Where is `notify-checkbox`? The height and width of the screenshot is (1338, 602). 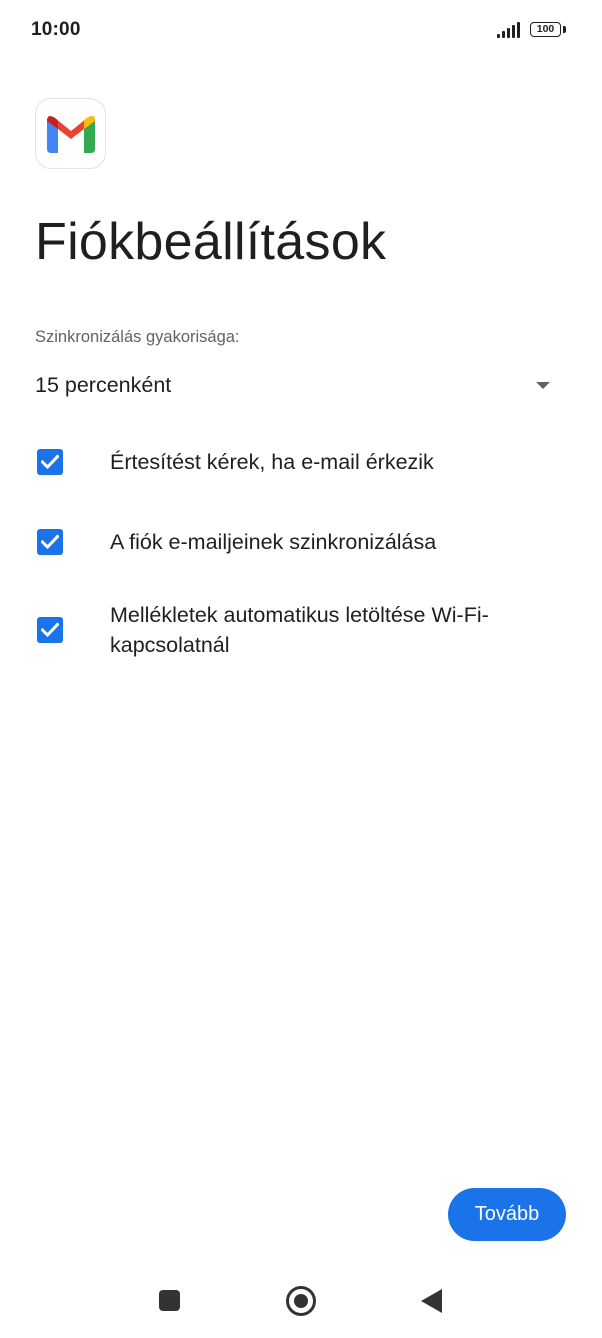 notify-checkbox is located at coordinates (50, 462).